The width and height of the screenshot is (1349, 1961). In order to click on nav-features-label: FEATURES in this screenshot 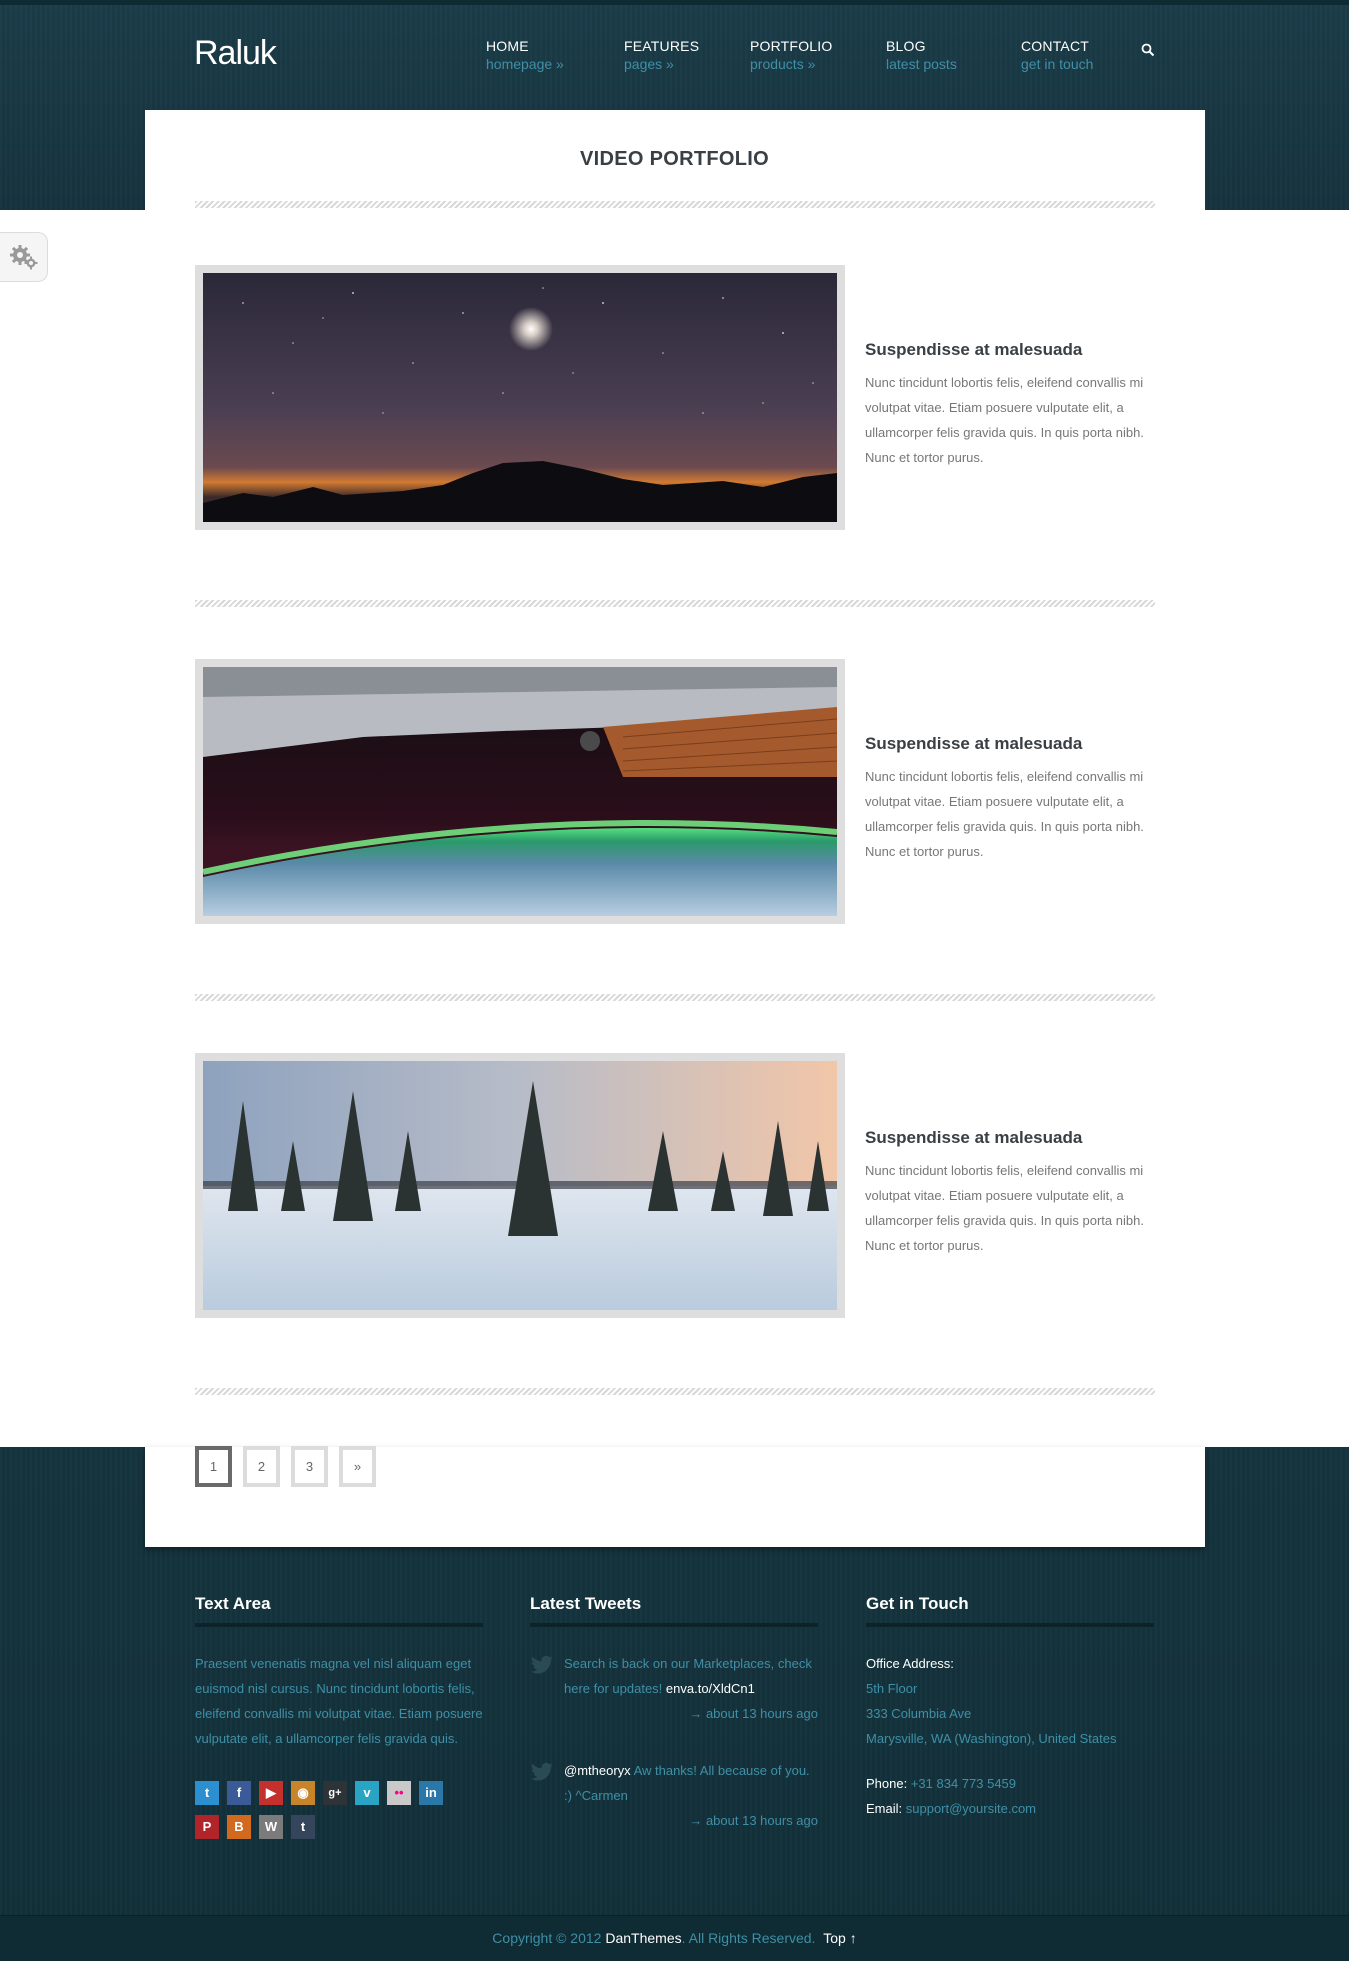, I will do `click(662, 46)`.